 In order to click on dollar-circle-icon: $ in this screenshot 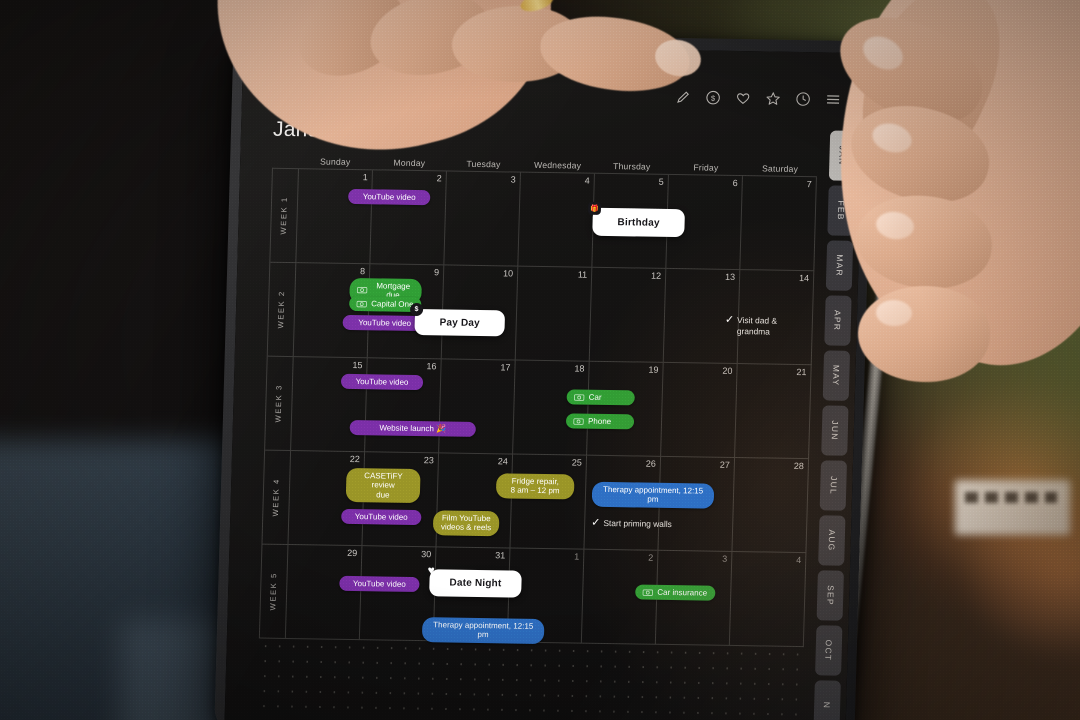, I will do `click(713, 98)`.